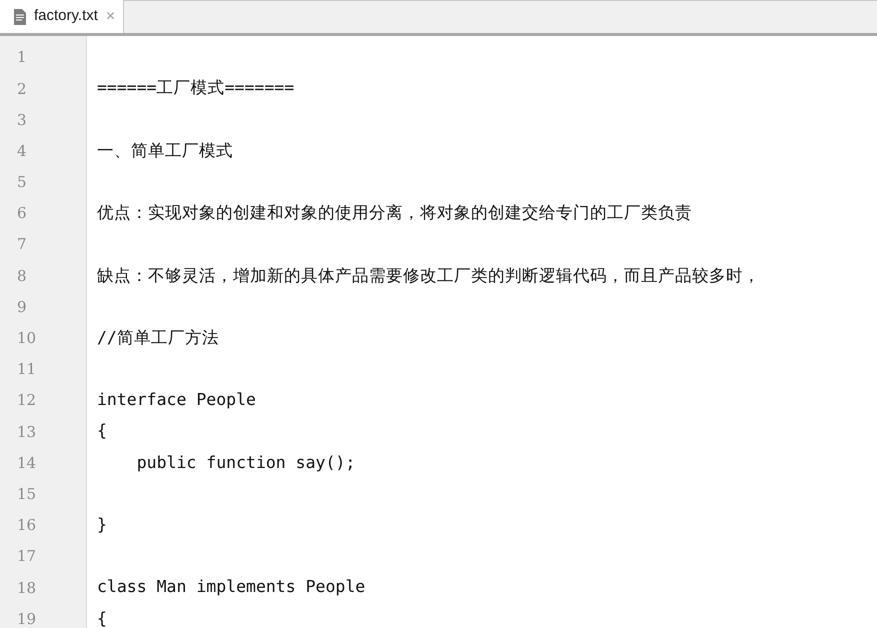  I want to click on line-number: 8, so click(22, 276).